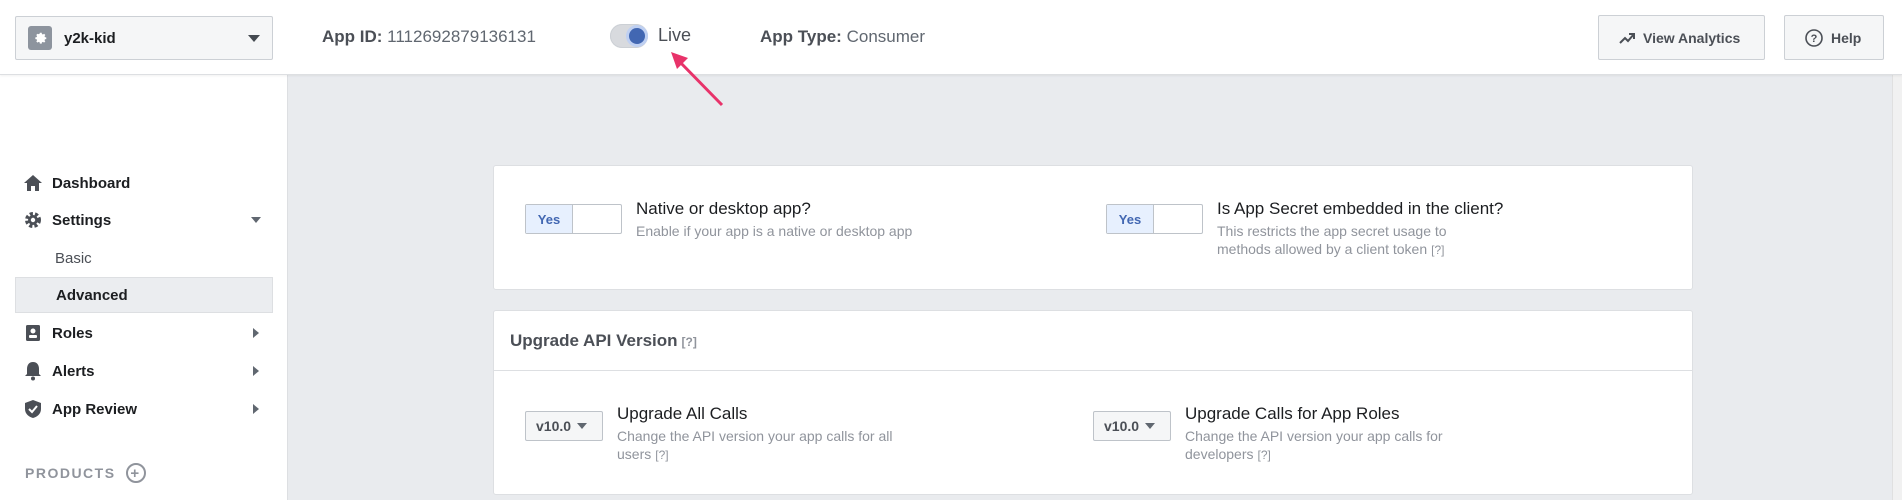  I want to click on upgrade-all-calls-desc-line2: users, so click(634, 454).